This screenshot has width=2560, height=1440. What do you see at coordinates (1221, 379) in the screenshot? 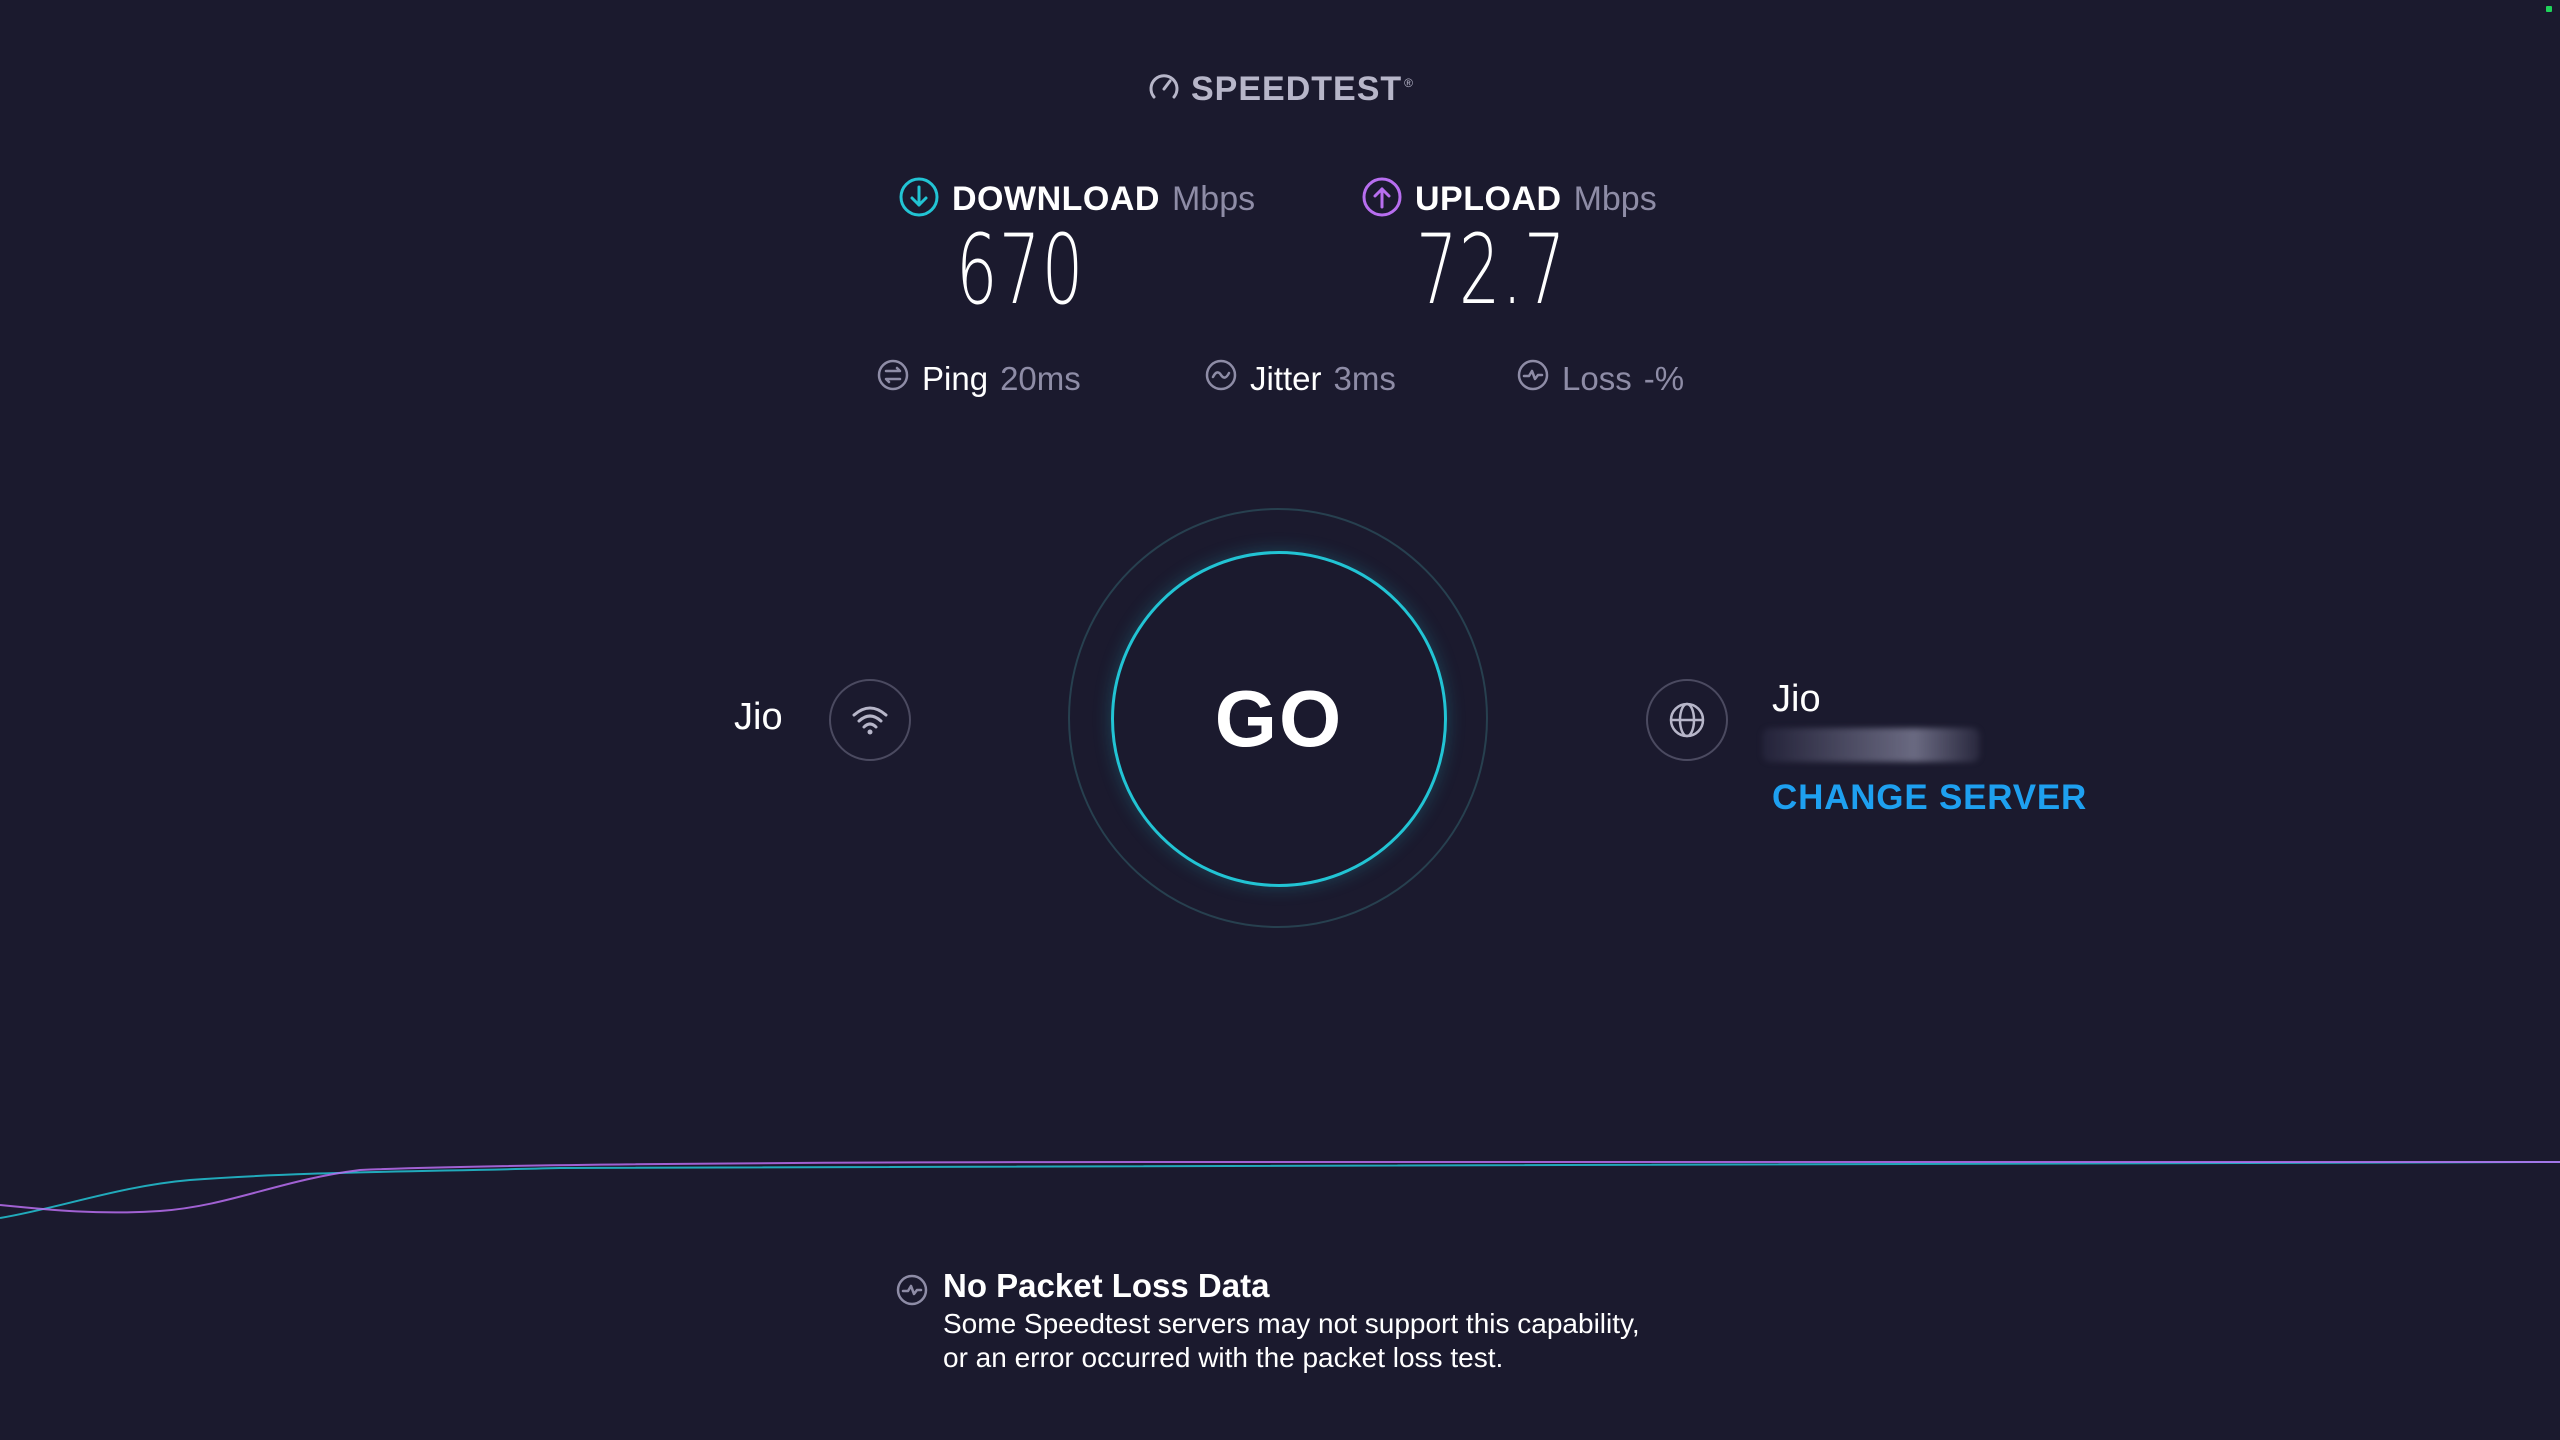
I see `jitter-icon` at bounding box center [1221, 379].